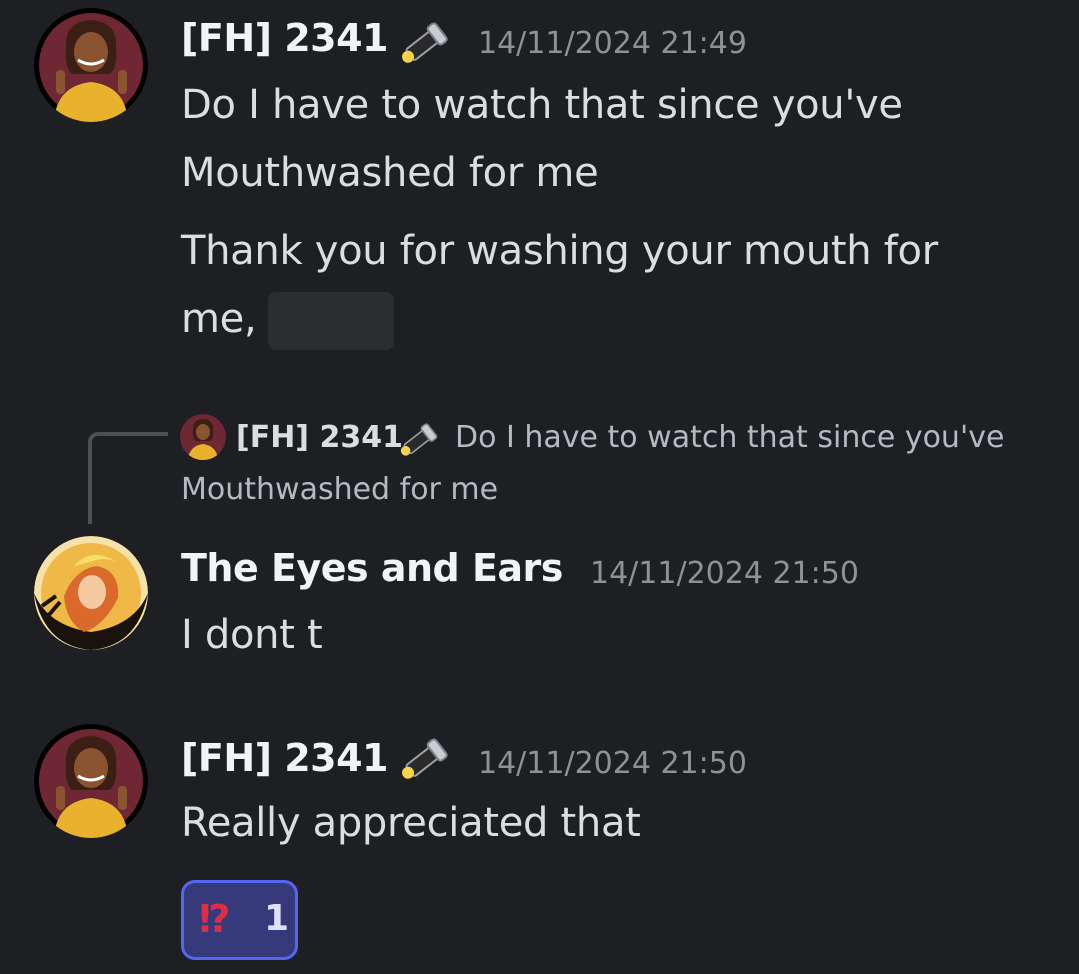  What do you see at coordinates (128, 478) in the screenshot?
I see `reply-connector` at bounding box center [128, 478].